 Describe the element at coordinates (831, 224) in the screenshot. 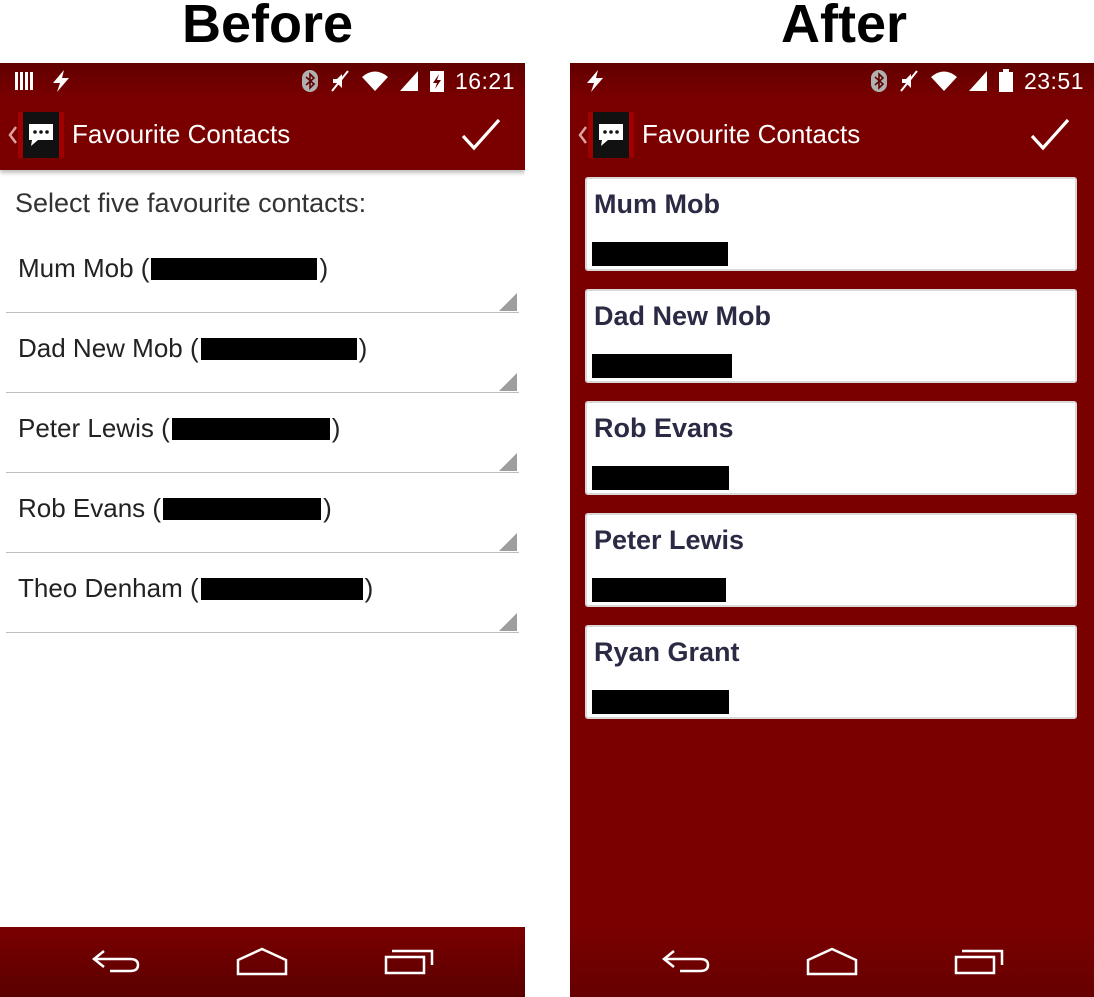

I see `contact-card: Mum Mob` at that location.